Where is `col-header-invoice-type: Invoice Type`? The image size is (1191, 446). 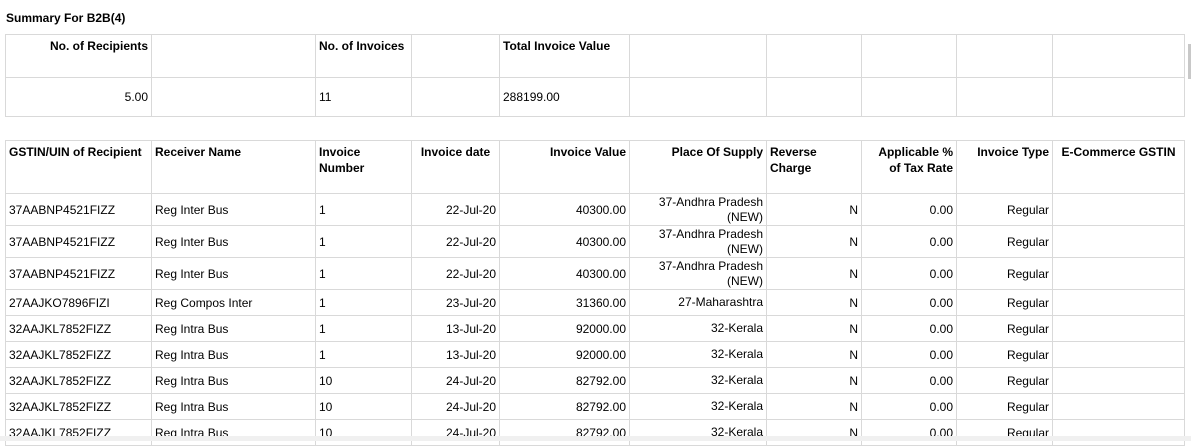 col-header-invoice-type: Invoice Type is located at coordinates (1004, 167).